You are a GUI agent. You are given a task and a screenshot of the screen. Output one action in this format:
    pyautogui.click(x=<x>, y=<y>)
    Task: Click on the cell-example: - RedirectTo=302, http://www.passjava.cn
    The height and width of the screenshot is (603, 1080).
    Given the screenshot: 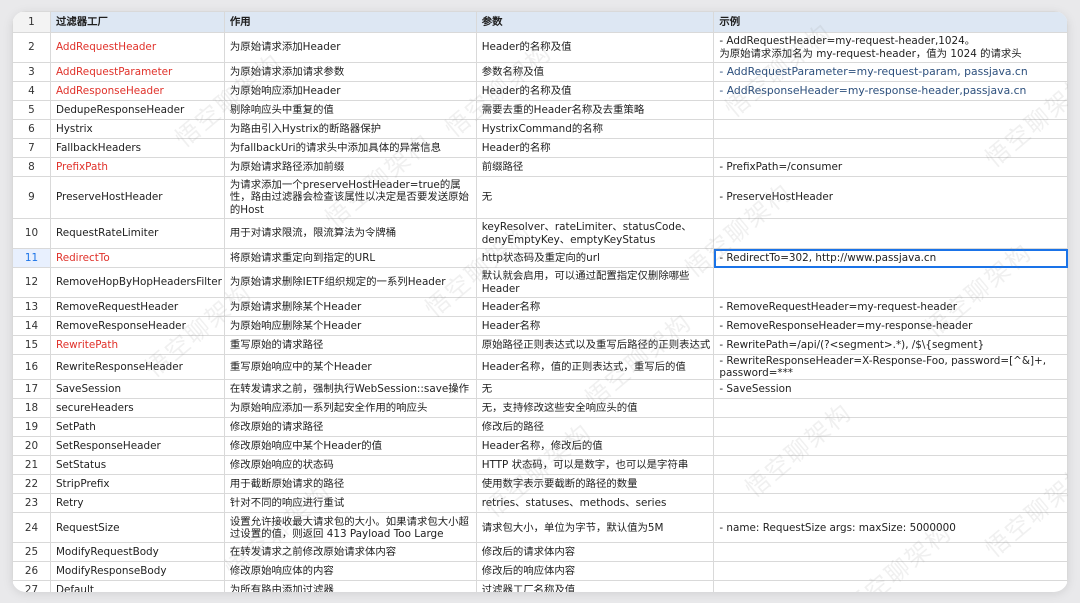 What is the action you would take?
    pyautogui.click(x=890, y=258)
    